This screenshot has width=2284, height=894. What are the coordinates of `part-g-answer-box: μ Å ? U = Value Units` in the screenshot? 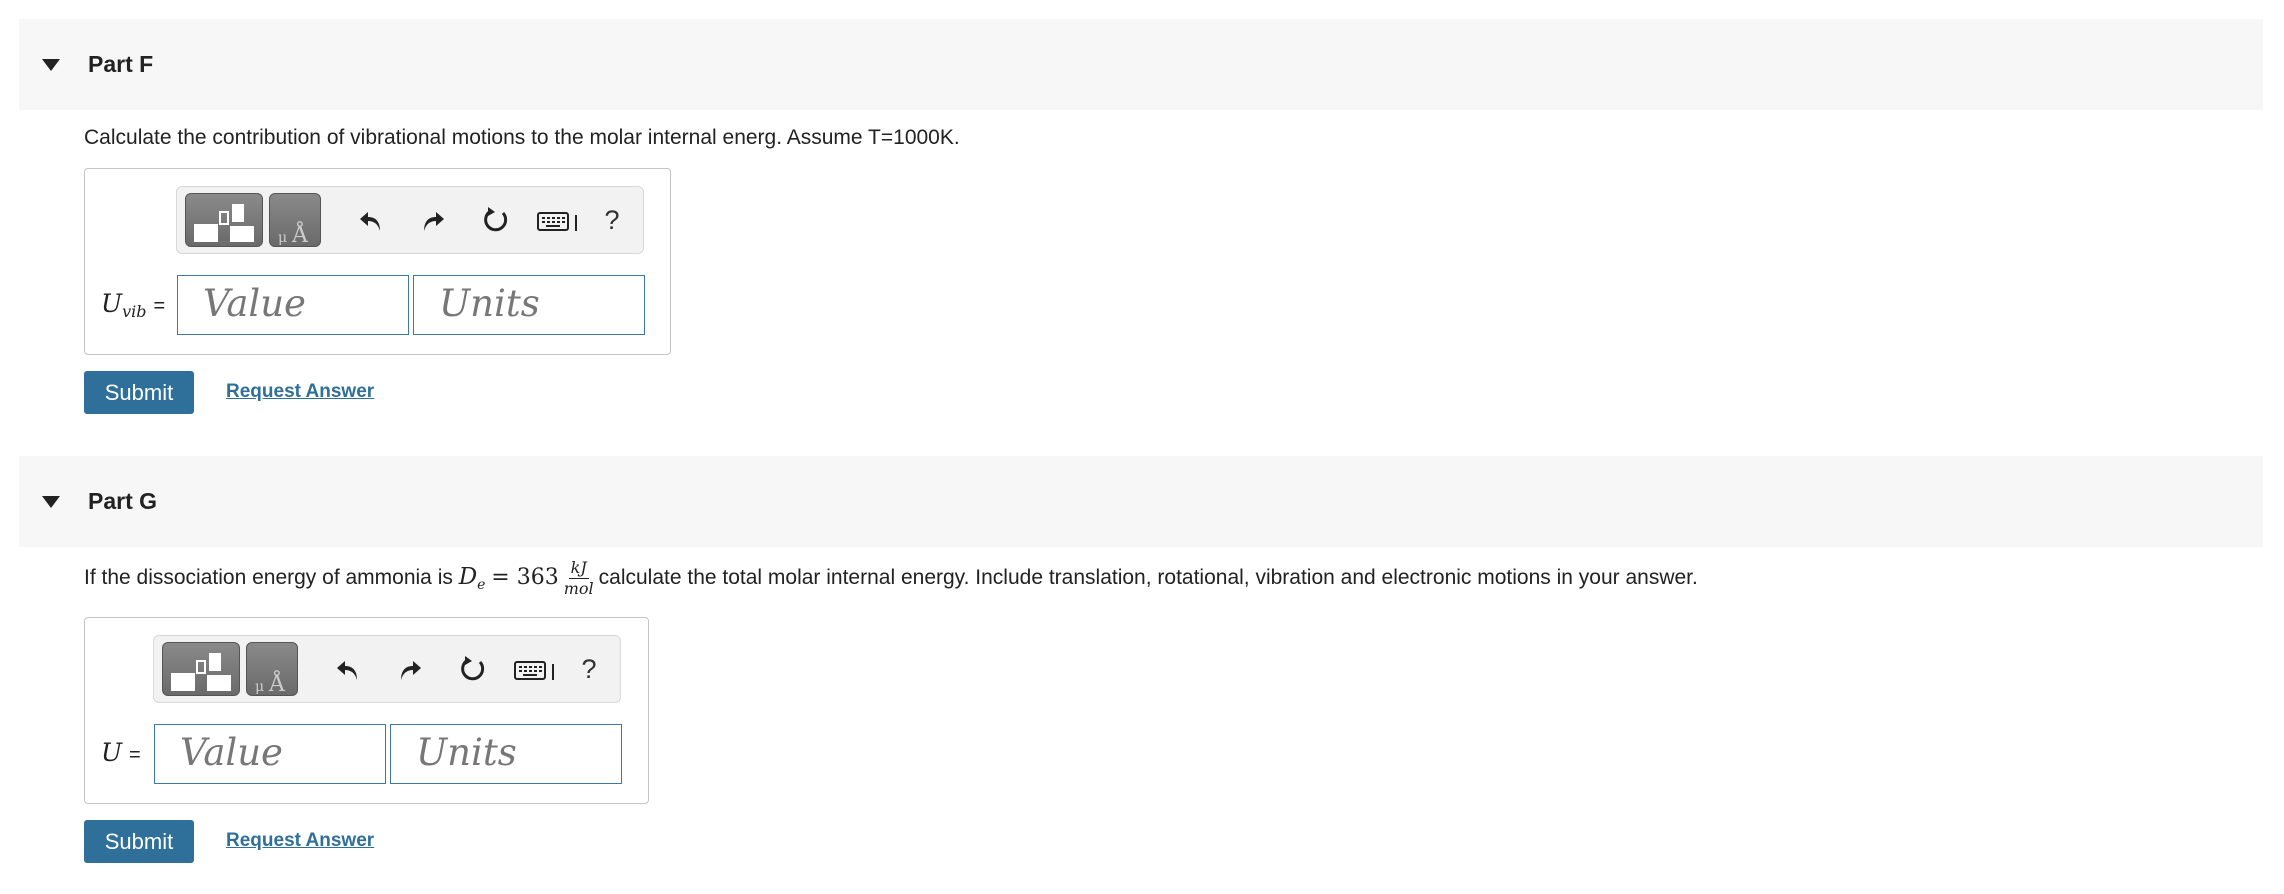 It's located at (366, 710).